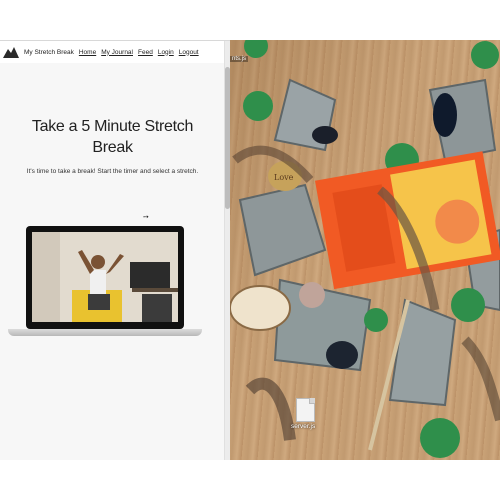 Image resolution: width=500 pixels, height=500 pixels. Describe the element at coordinates (189, 52) in the screenshot. I see `nav-link-logout: Logout` at that location.